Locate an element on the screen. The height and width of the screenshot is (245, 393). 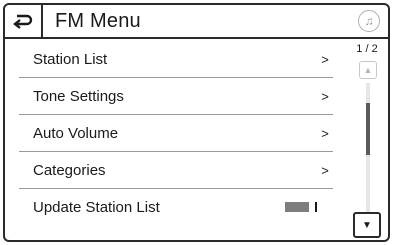
toggle-fill is located at coordinates (297, 207).